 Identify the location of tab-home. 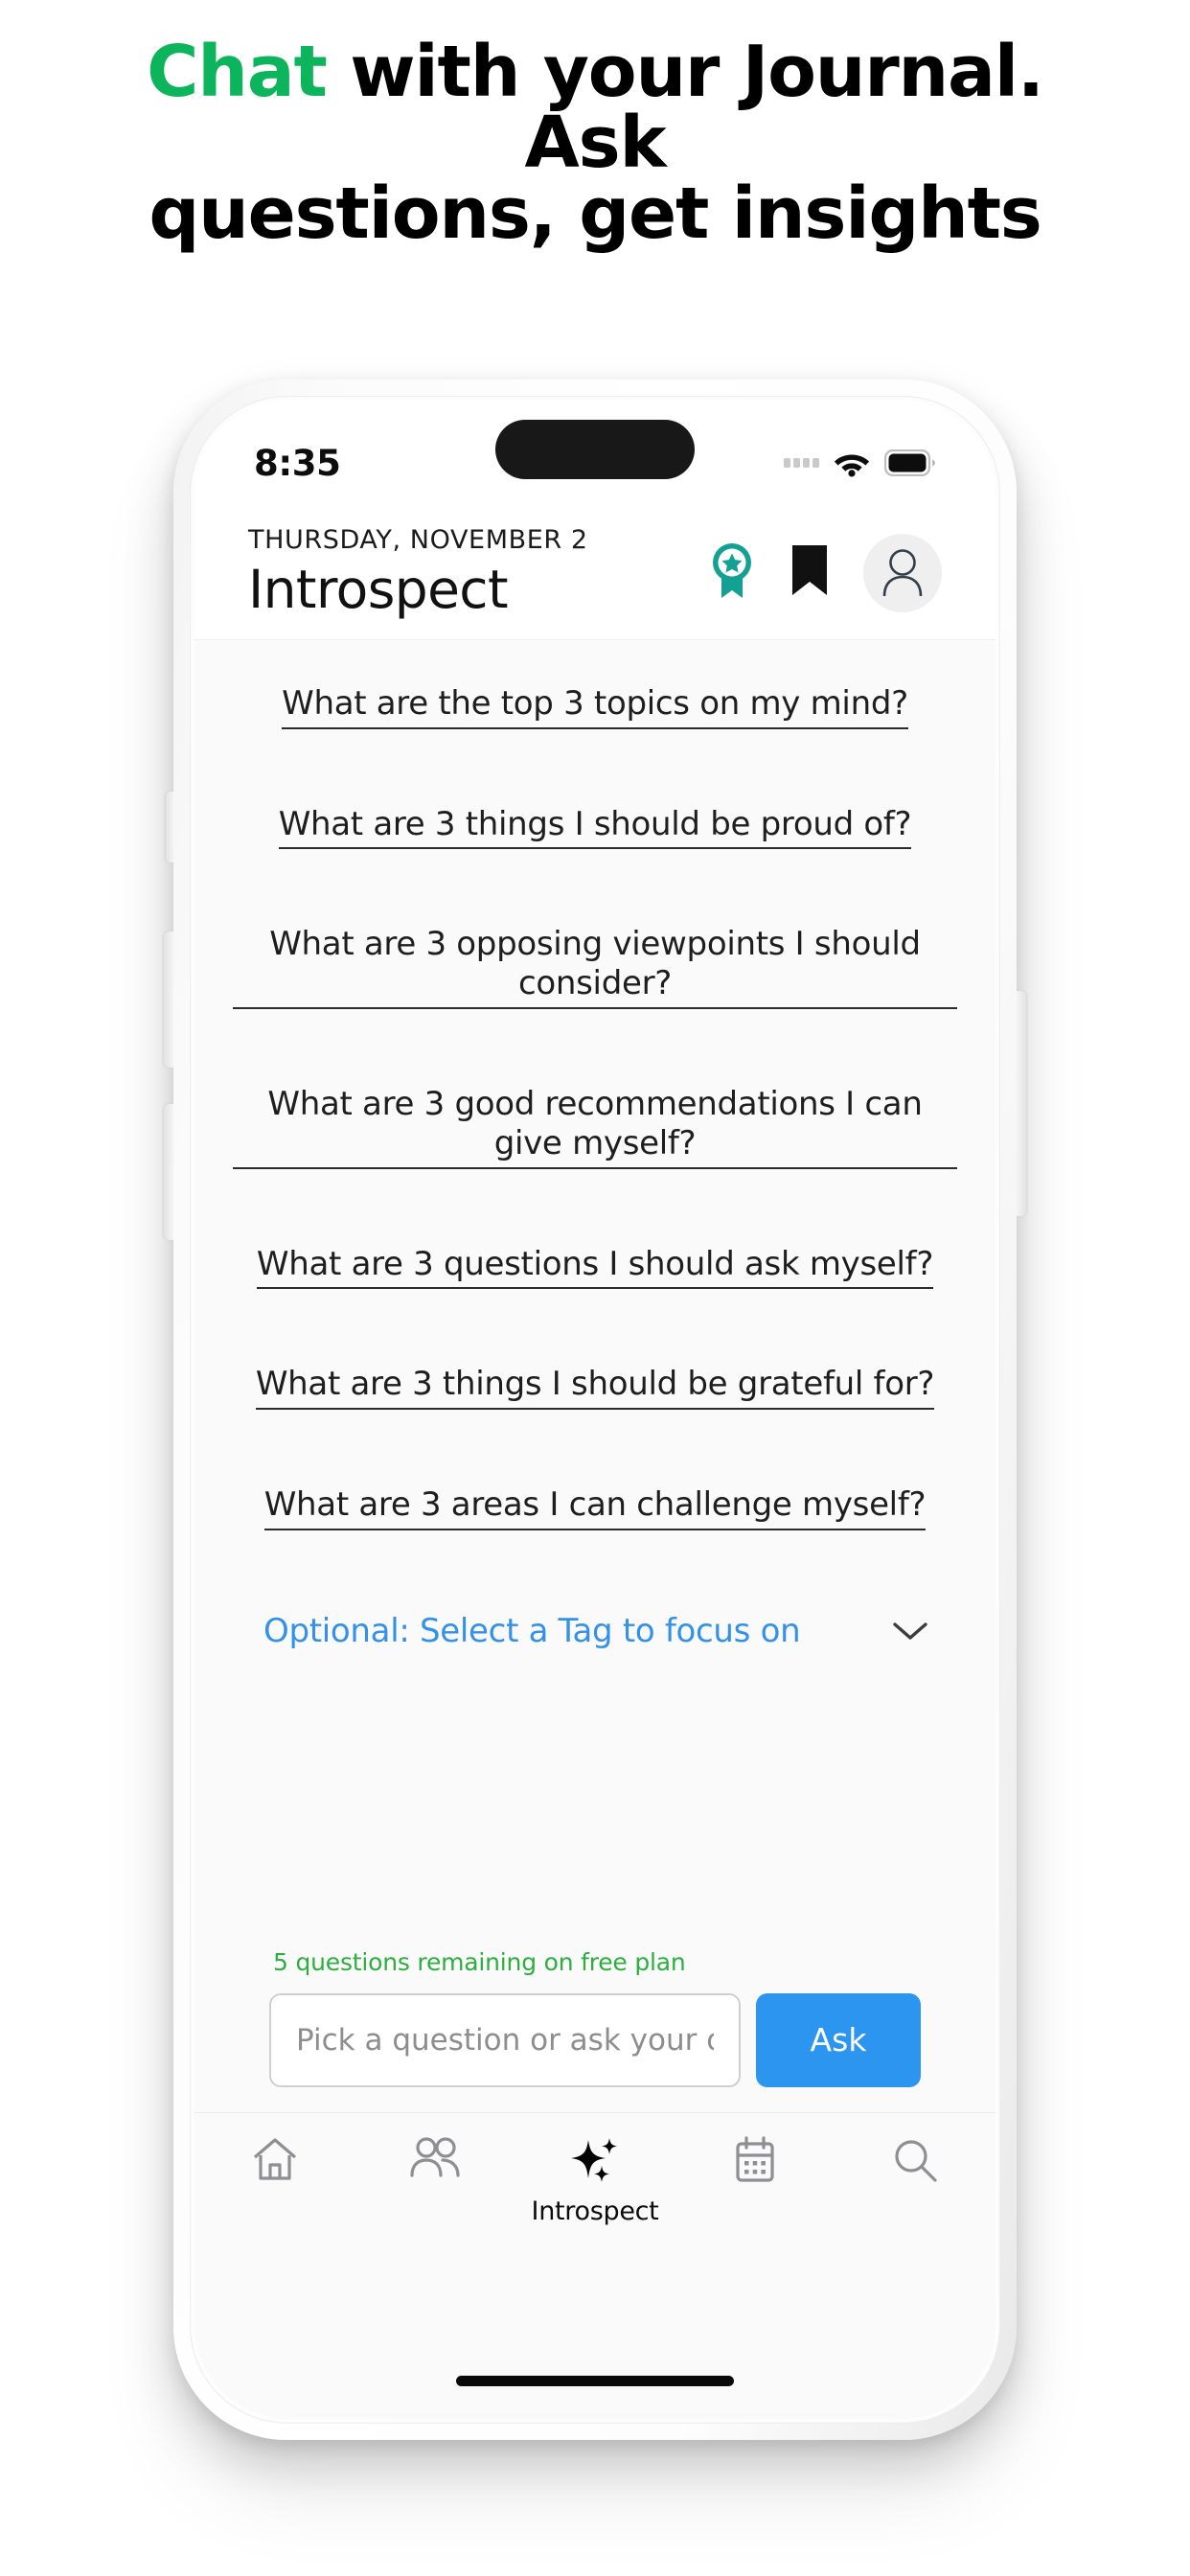
(275, 2161).